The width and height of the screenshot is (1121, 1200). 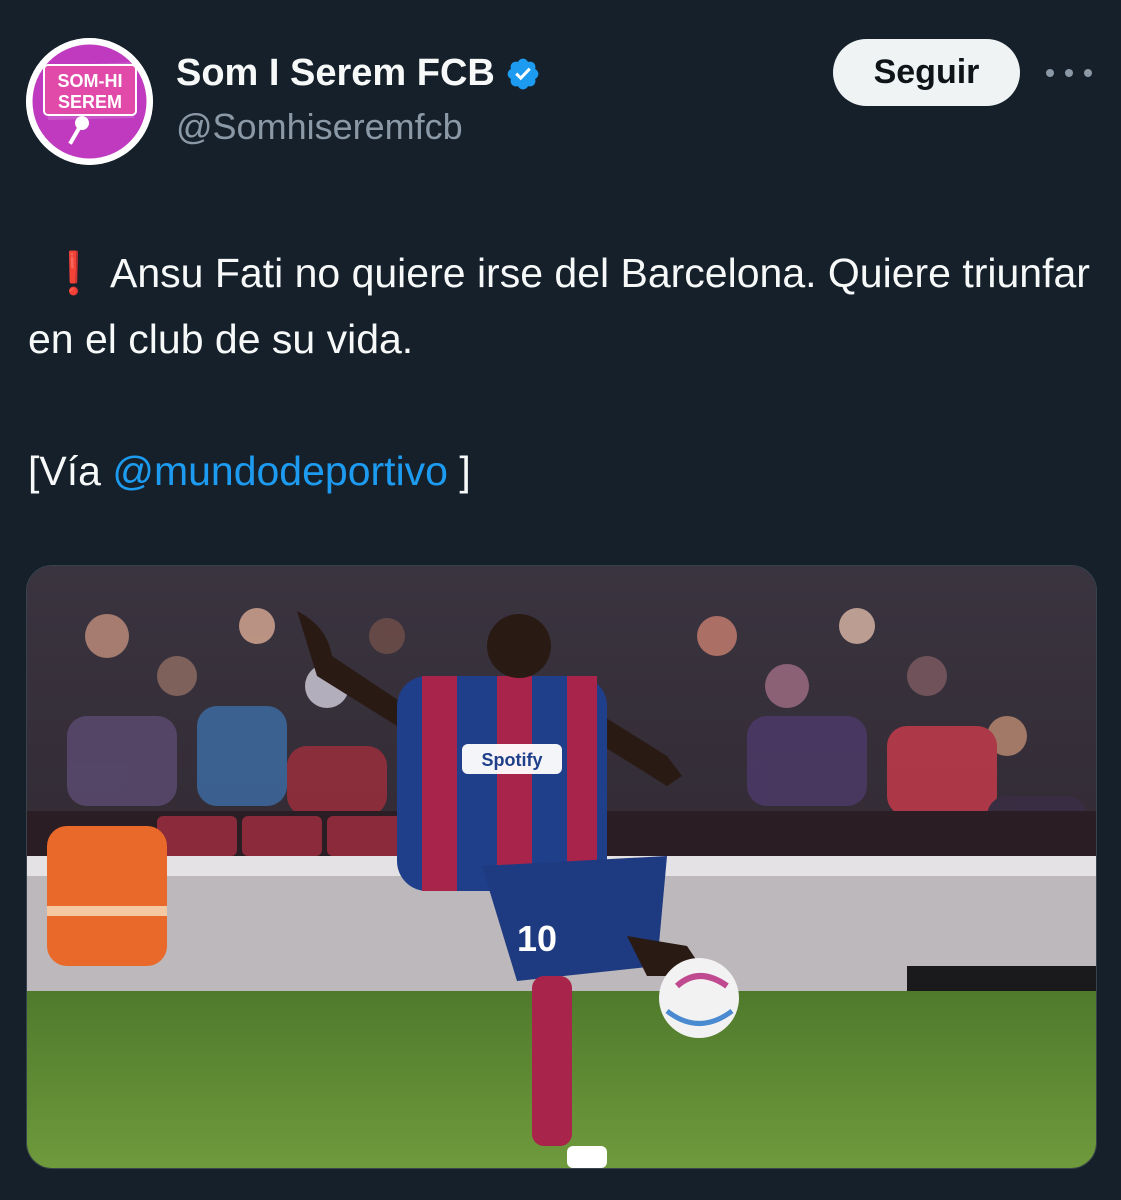 What do you see at coordinates (90, 81) in the screenshot?
I see `avatar-text-line1: SOM-HI` at bounding box center [90, 81].